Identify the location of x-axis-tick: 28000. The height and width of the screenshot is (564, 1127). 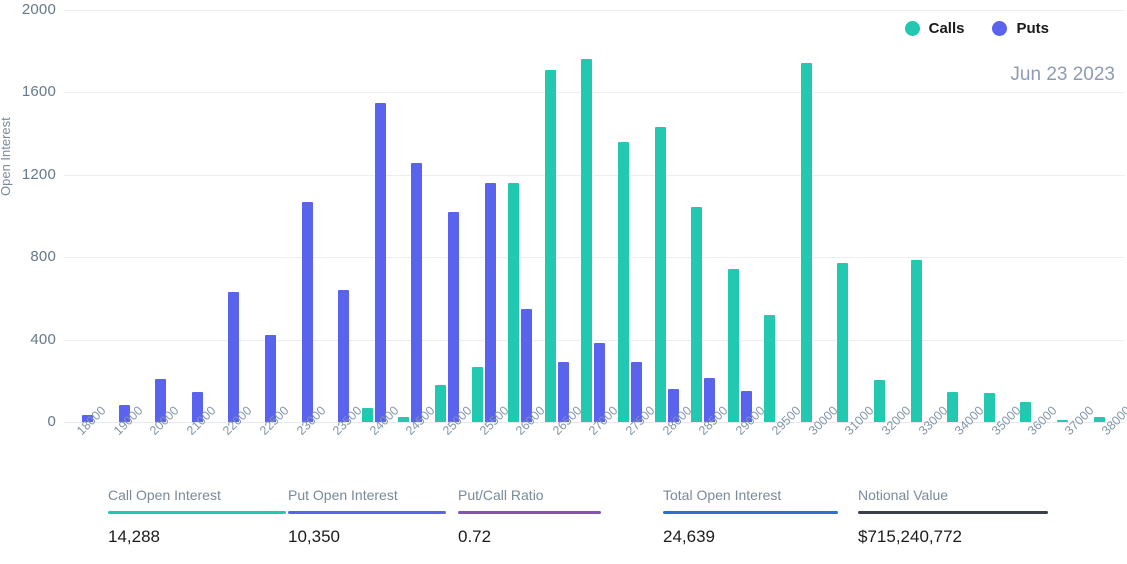
(672, 443).